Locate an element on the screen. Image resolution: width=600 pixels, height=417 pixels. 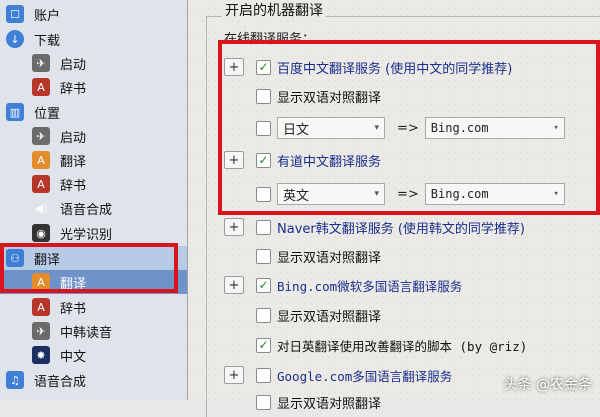
baidu-service-option: ✓ 百度中文翻译服务 (使用中文的同学推荐) is located at coordinates (384, 67).